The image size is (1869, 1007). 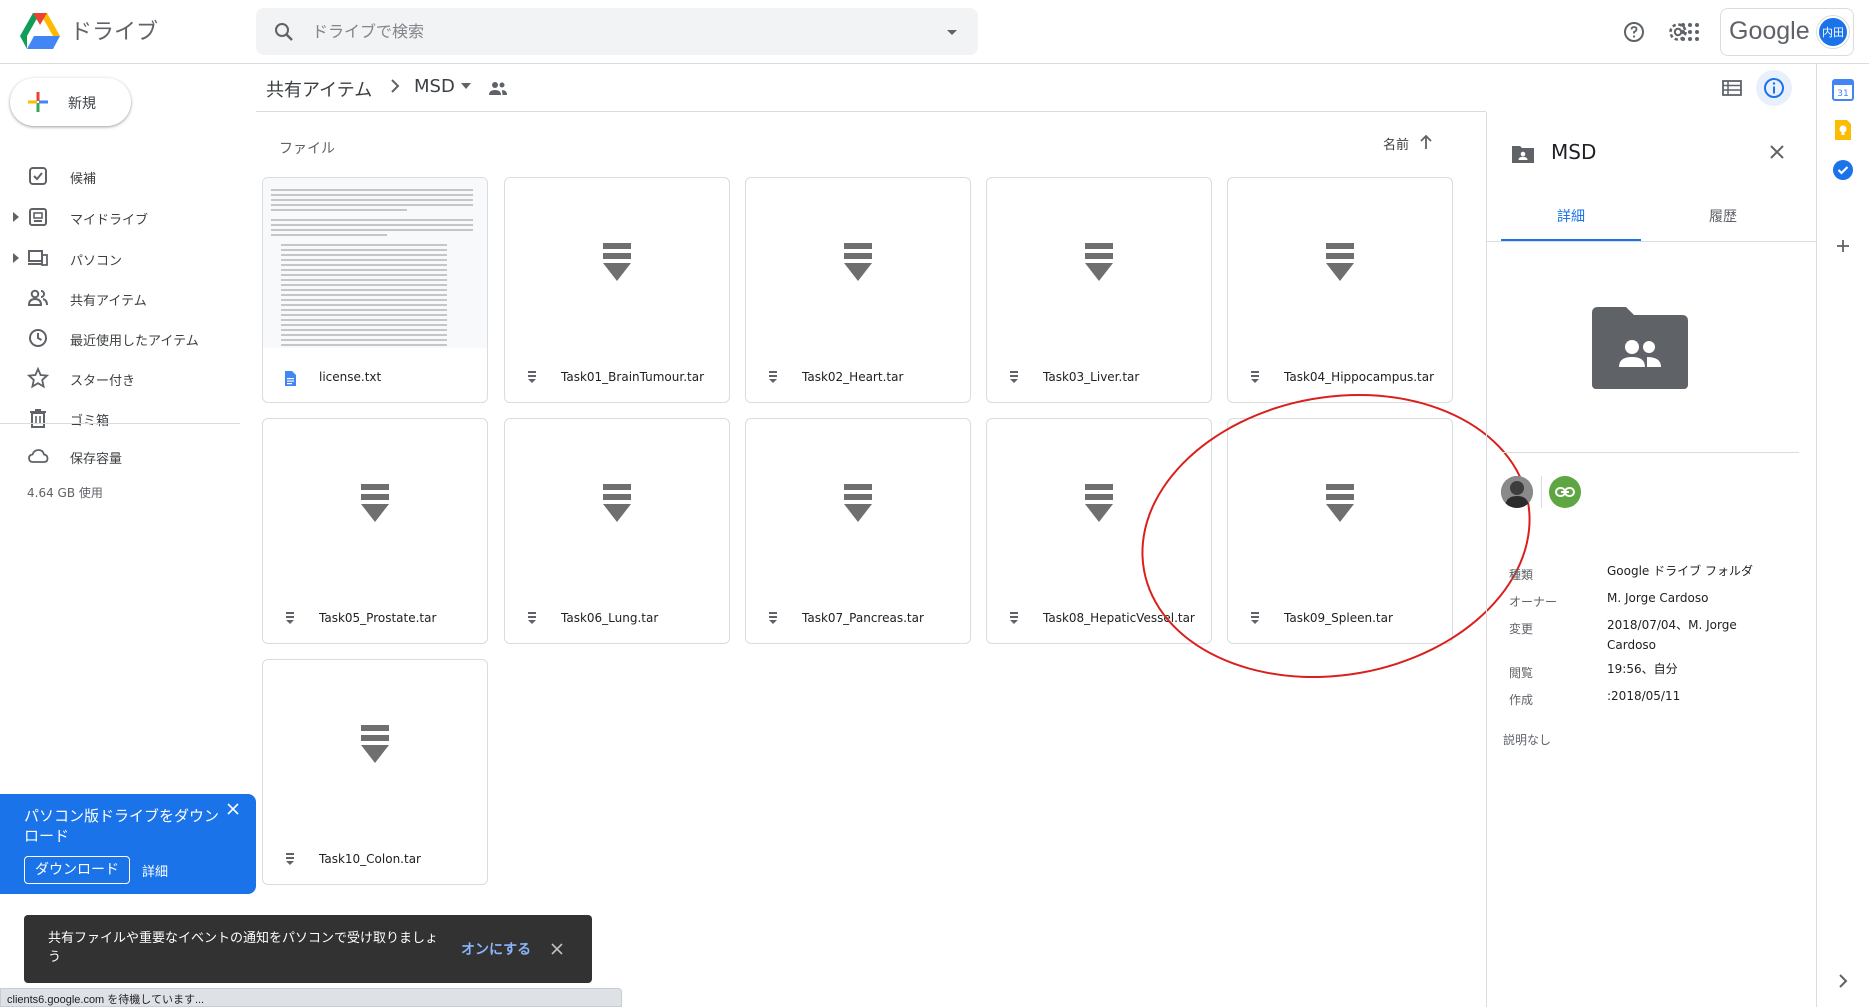 What do you see at coordinates (1359, 377) in the screenshot?
I see `file-name: Task04_Hippocampus.tar` at bounding box center [1359, 377].